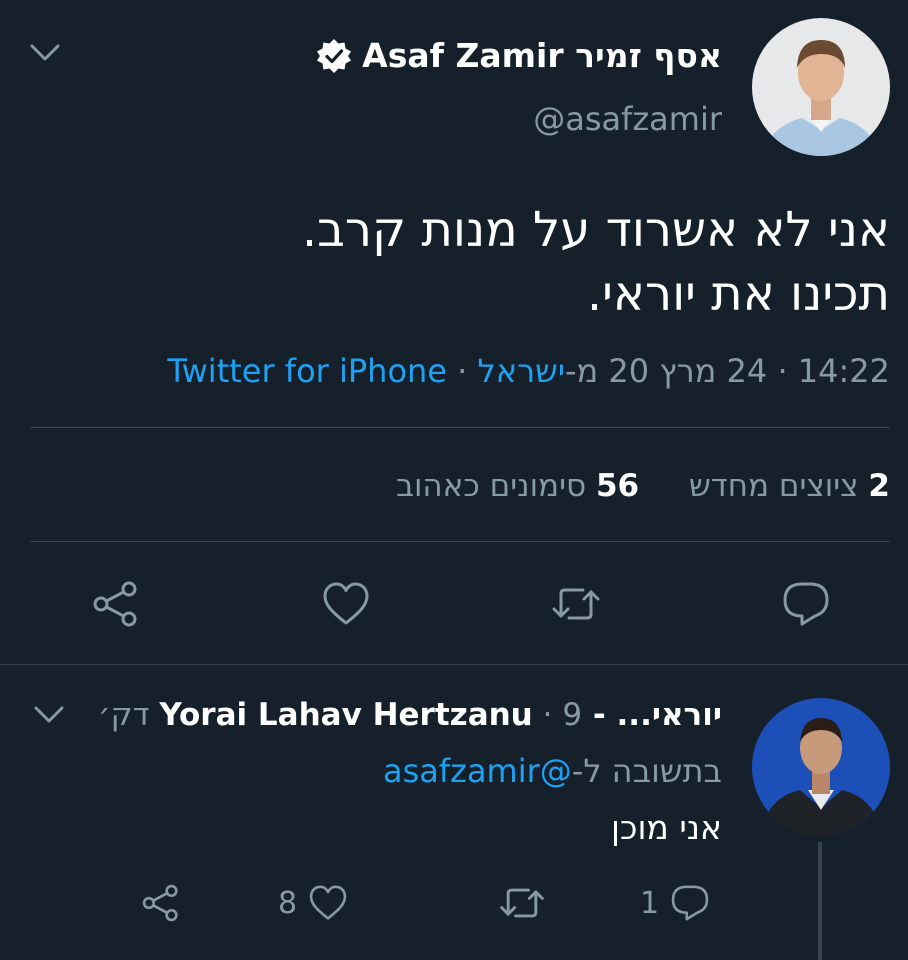 The width and height of the screenshot is (908, 960). I want to click on reply-like-button: 8, so click(313, 903).